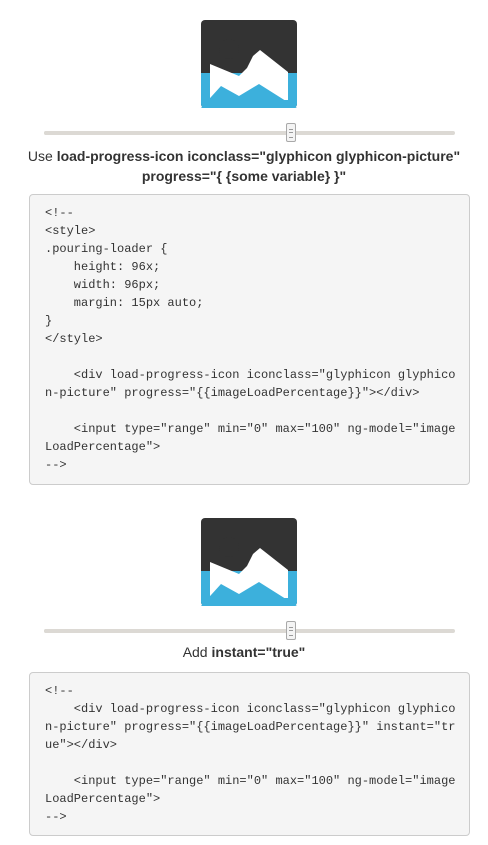  I want to click on caption-code: instant="true", so click(258, 652).